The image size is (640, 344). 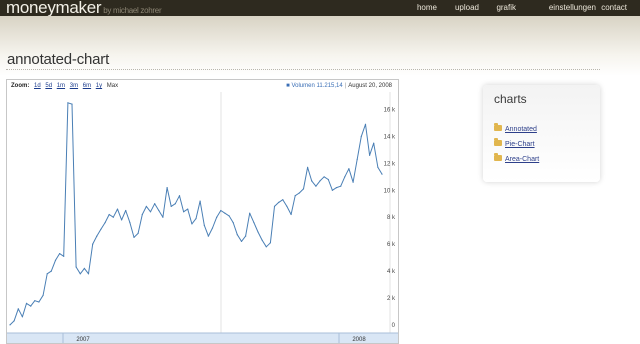 I want to click on y-tick-label: 0, so click(x=394, y=326).